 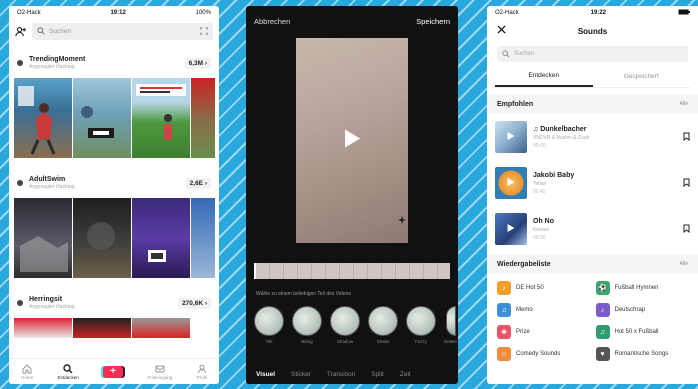 What do you see at coordinates (159, 372) in the screenshot?
I see `tab-inbox: Posteingang` at bounding box center [159, 372].